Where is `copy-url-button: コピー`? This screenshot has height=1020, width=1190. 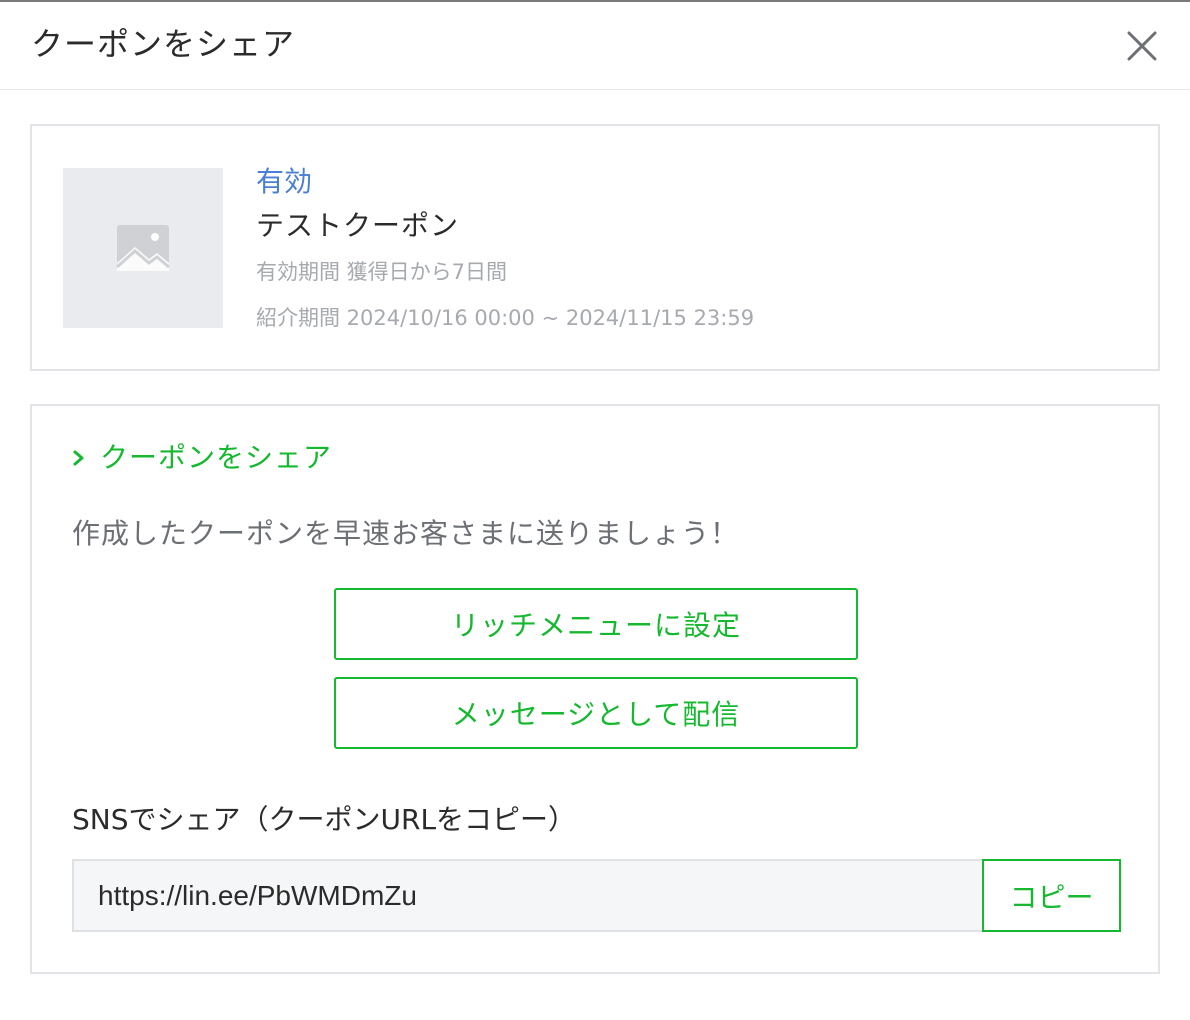 copy-url-button: コピー is located at coordinates (1051, 895).